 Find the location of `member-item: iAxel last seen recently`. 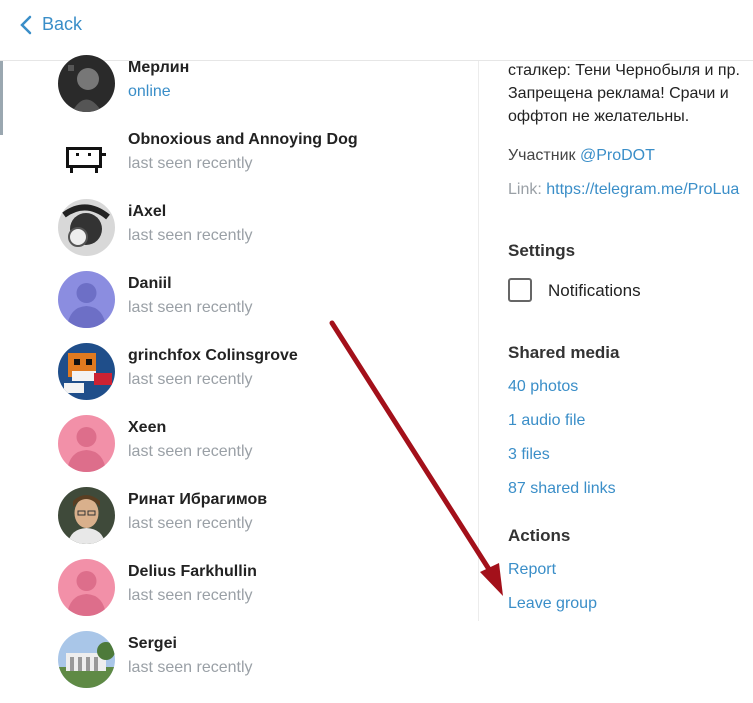

member-item: iAxel last seen recently is located at coordinates (258, 235).